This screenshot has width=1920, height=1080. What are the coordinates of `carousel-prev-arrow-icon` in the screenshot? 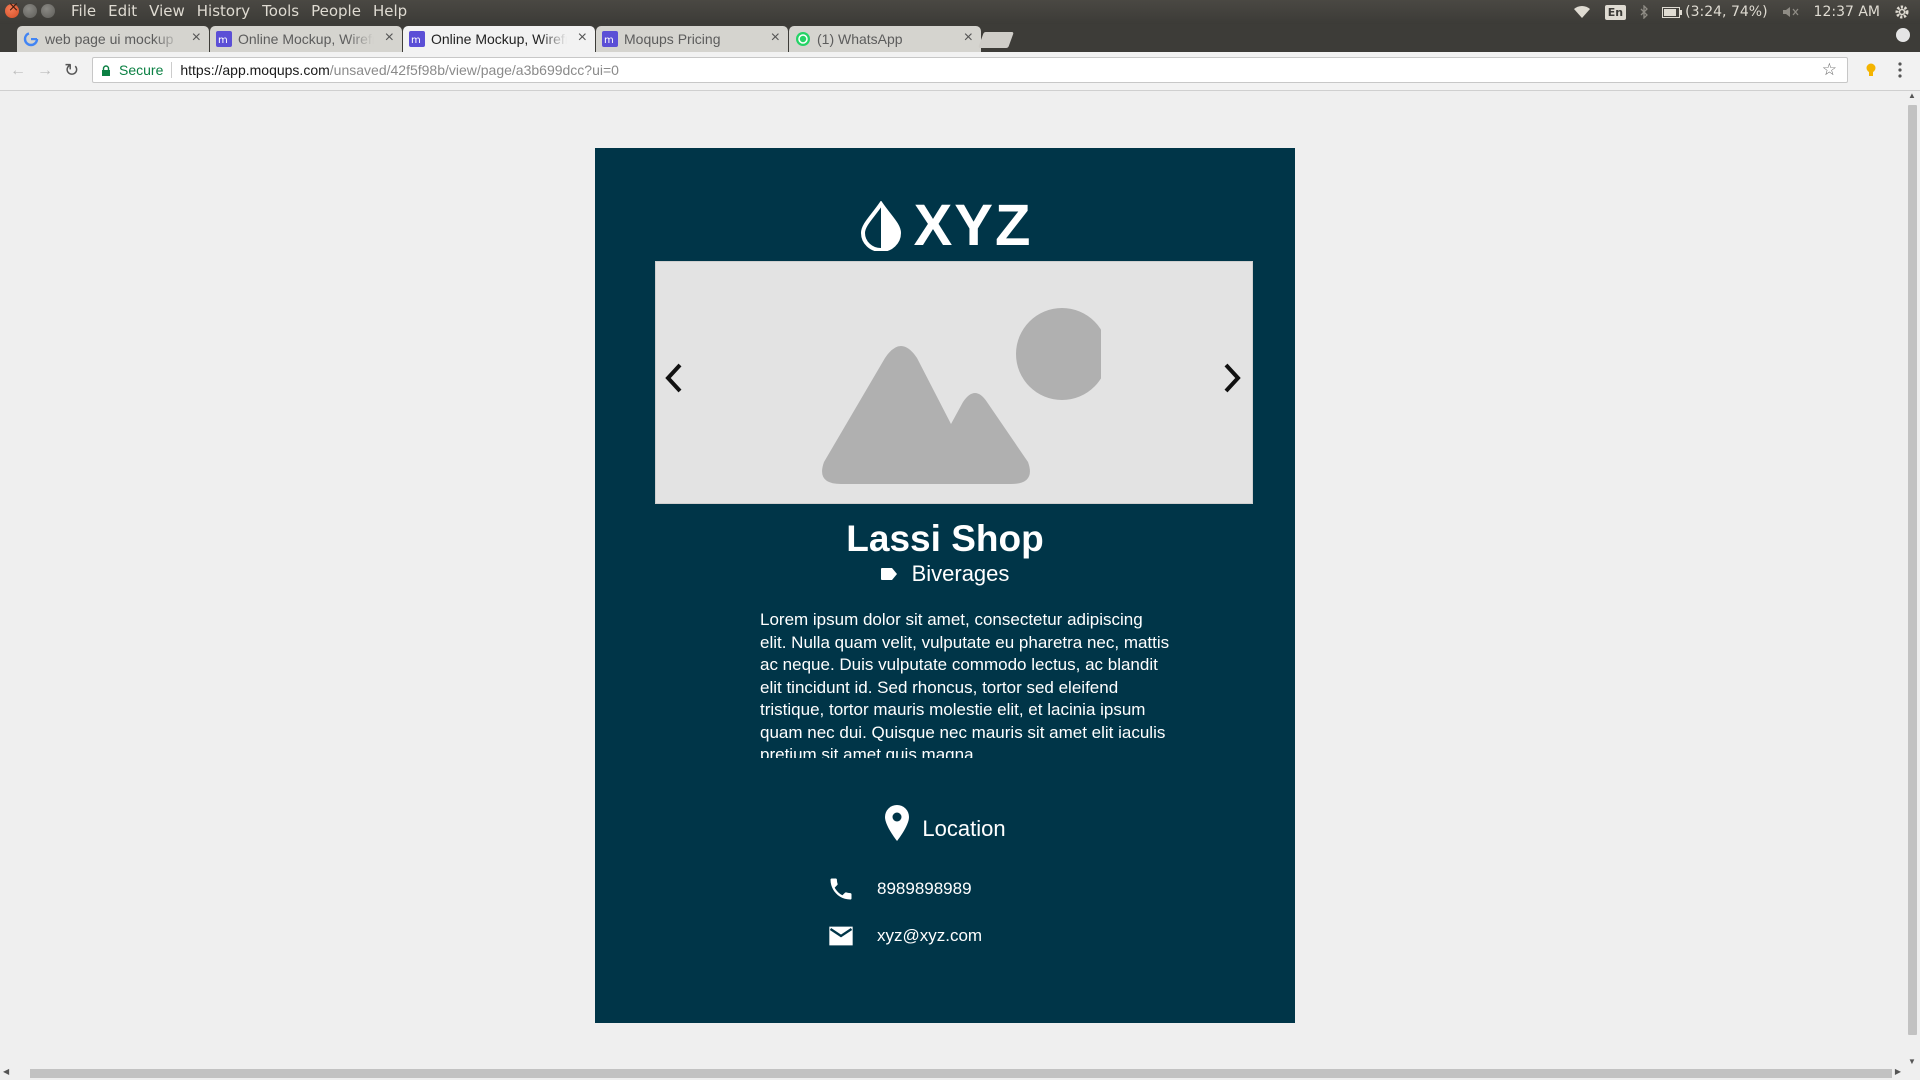 It's located at (674, 378).